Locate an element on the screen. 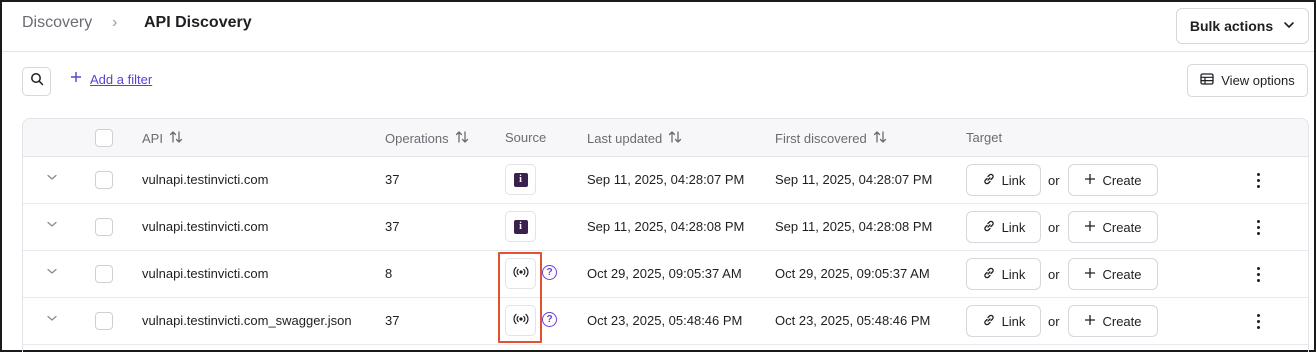 Image resolution: width=1316 pixels, height=352 pixels. page-title: API Discovery is located at coordinates (198, 22).